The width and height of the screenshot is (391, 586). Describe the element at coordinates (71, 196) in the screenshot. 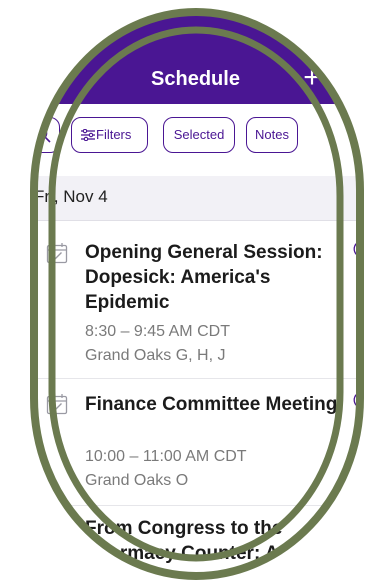

I see `date-label: Fri, Nov 4` at that location.